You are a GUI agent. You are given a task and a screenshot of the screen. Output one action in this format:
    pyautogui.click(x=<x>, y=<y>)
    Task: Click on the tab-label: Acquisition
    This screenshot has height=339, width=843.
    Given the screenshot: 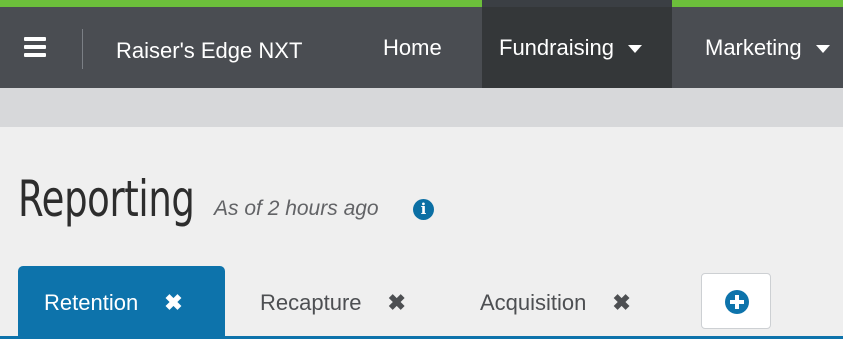 What is the action you would take?
    pyautogui.click(x=533, y=302)
    